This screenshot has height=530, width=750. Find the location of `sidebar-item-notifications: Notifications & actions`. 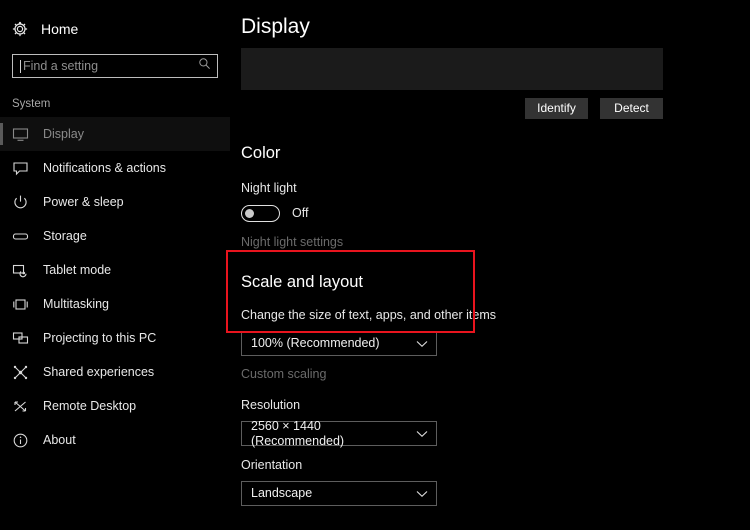

sidebar-item-notifications: Notifications & actions is located at coordinates (115, 168).